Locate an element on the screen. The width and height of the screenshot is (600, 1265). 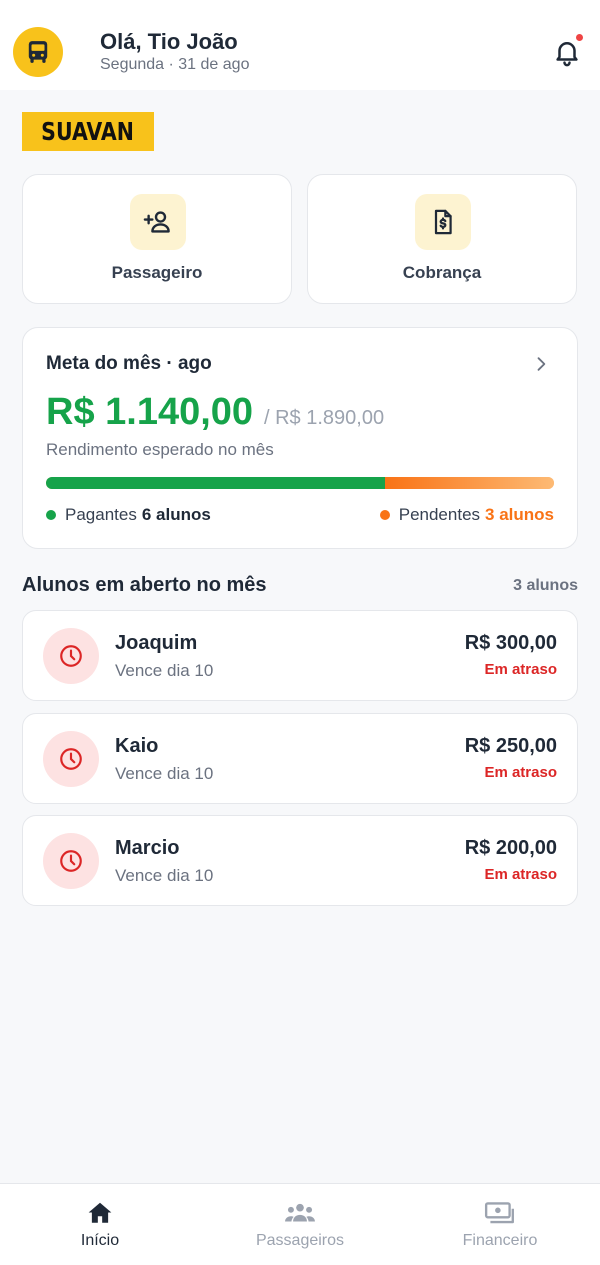
nav-label: Financeiro is located at coordinates (500, 1240).